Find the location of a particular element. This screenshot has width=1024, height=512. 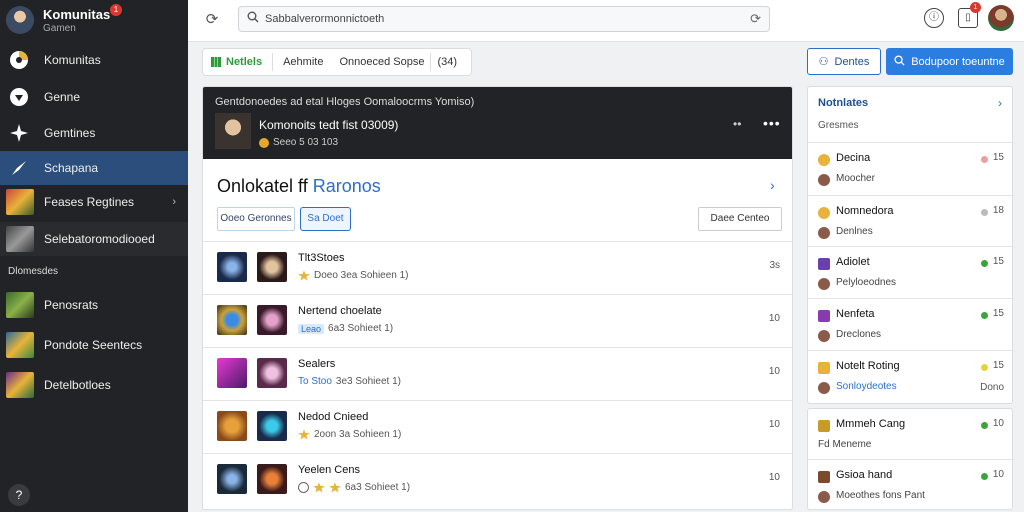

game-icon is located at coordinates (824, 368).